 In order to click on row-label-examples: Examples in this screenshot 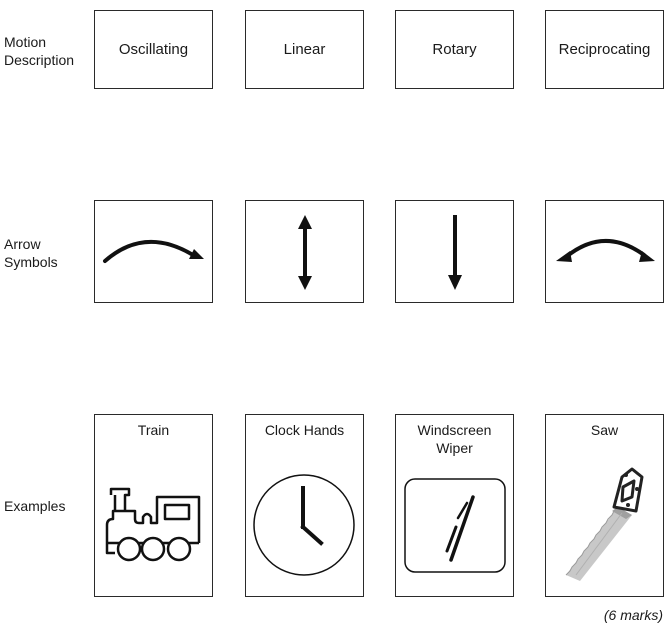, I will do `click(35, 506)`.